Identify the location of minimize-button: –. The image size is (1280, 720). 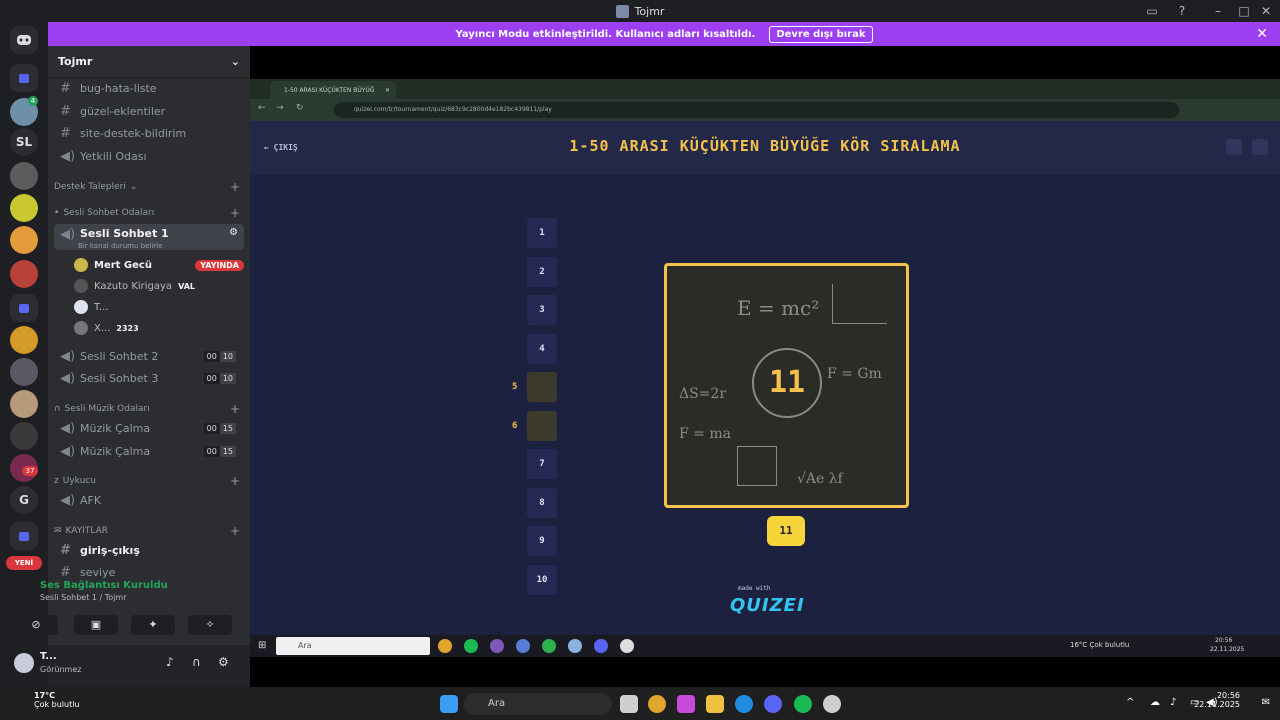
(1218, 11).